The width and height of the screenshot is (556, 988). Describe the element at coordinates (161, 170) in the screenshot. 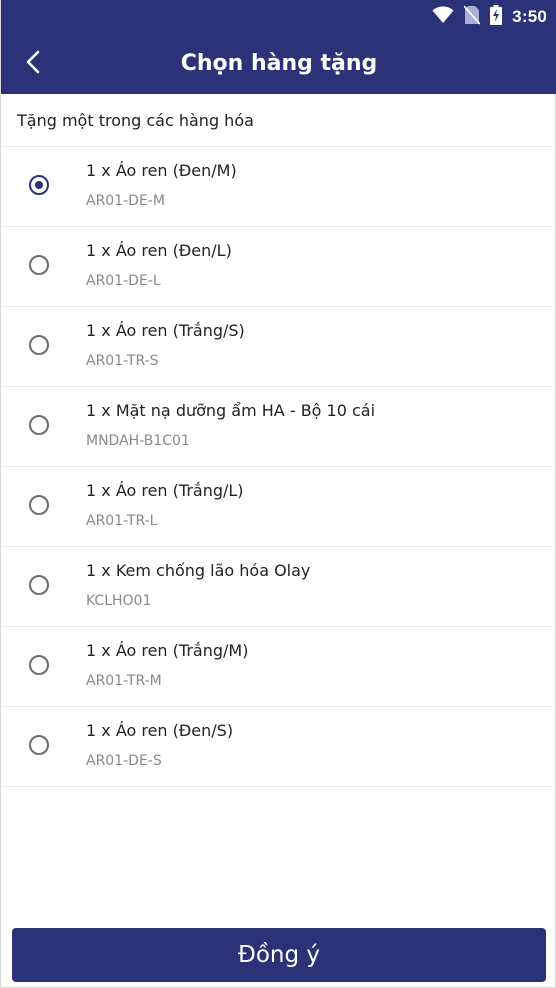

I see `gift-name: 1 x Áo ren (Đen/M)` at that location.